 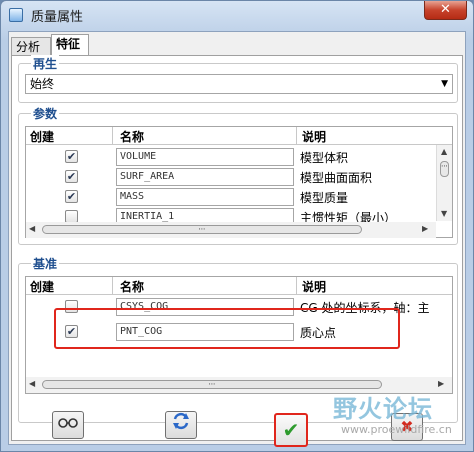 What do you see at coordinates (16, 15) in the screenshot?
I see `app-icon` at bounding box center [16, 15].